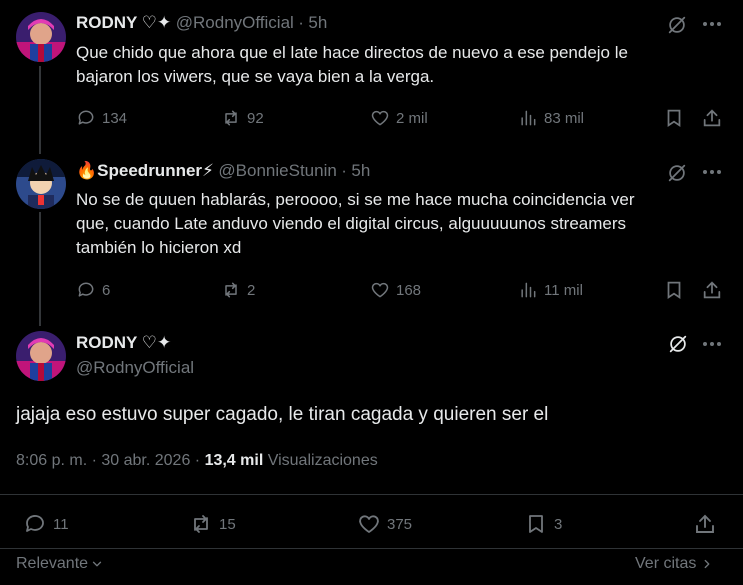 The height and width of the screenshot is (585, 743). I want to click on repost-button: 15, so click(212, 524).